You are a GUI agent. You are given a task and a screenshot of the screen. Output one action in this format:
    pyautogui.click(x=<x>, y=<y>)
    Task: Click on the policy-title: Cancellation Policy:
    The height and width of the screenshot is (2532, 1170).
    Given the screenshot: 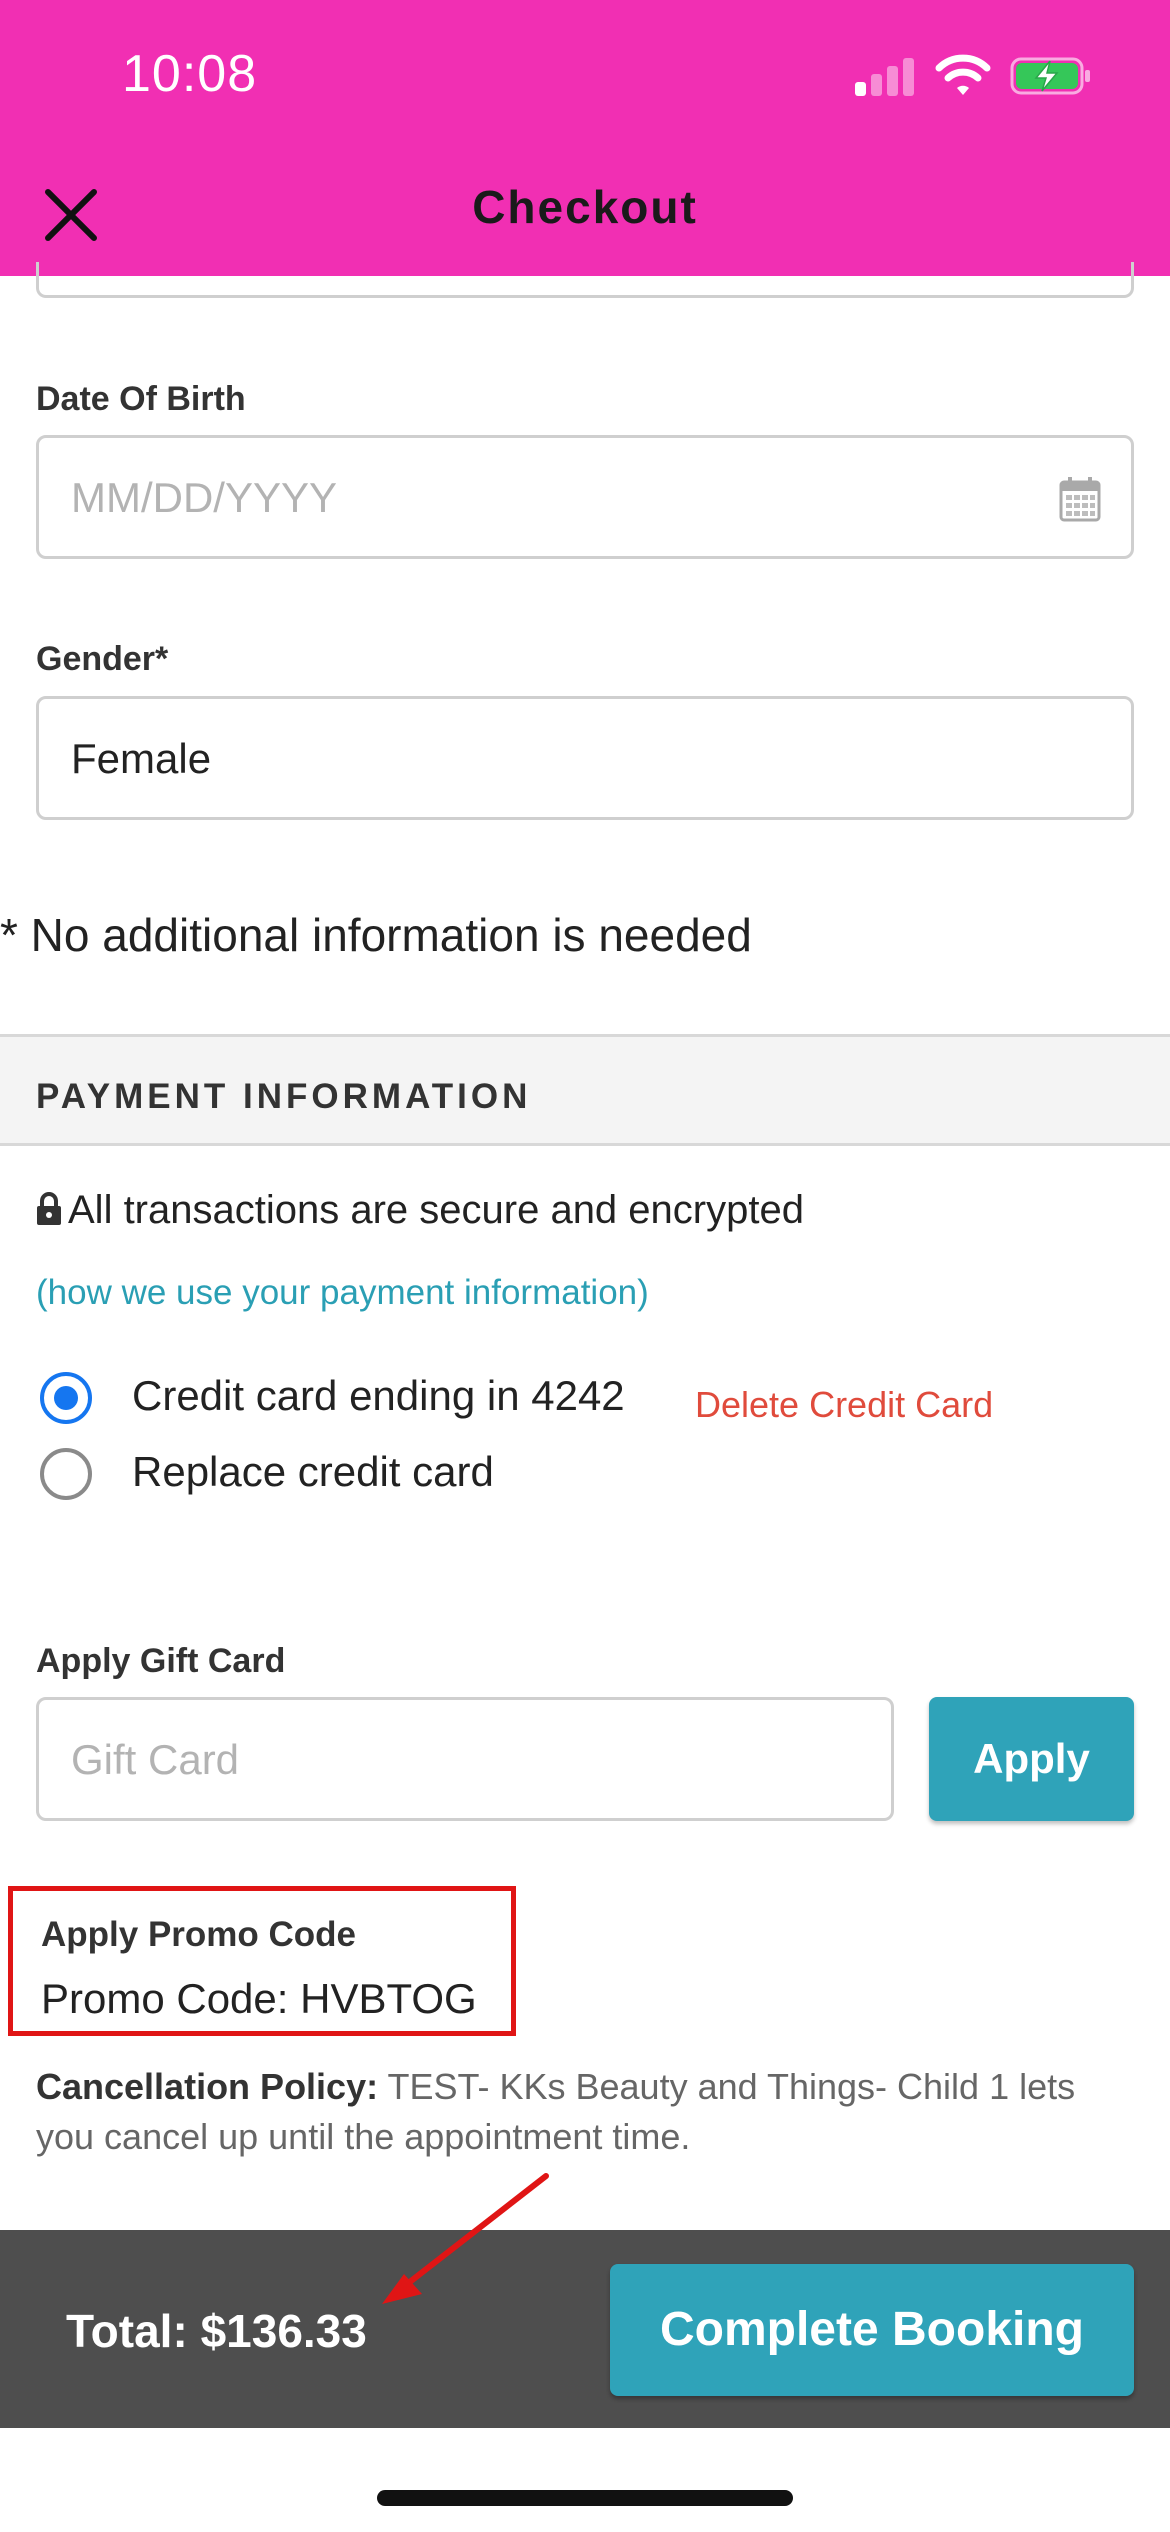 What is the action you would take?
    pyautogui.click(x=207, y=2086)
    